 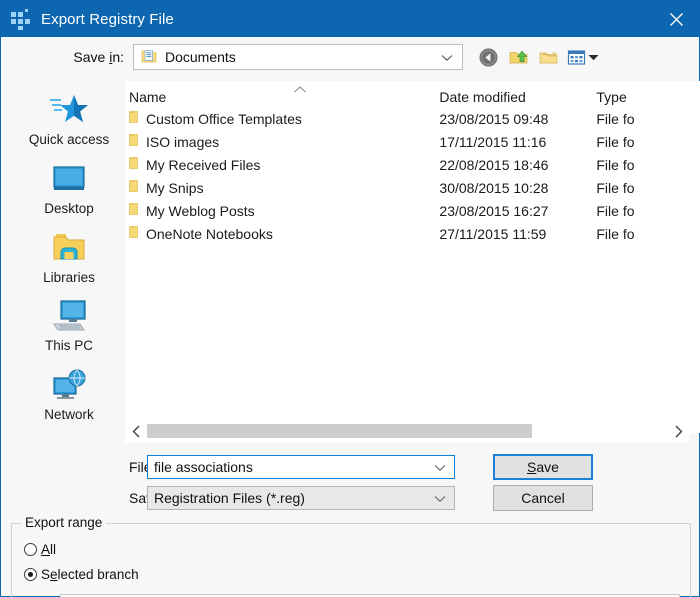 I want to click on column-header-type: Type, so click(x=648, y=97).